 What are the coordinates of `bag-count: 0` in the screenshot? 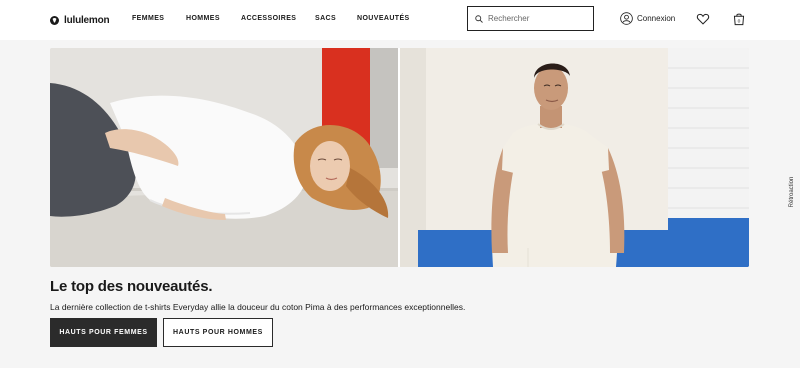 It's located at (739, 22).